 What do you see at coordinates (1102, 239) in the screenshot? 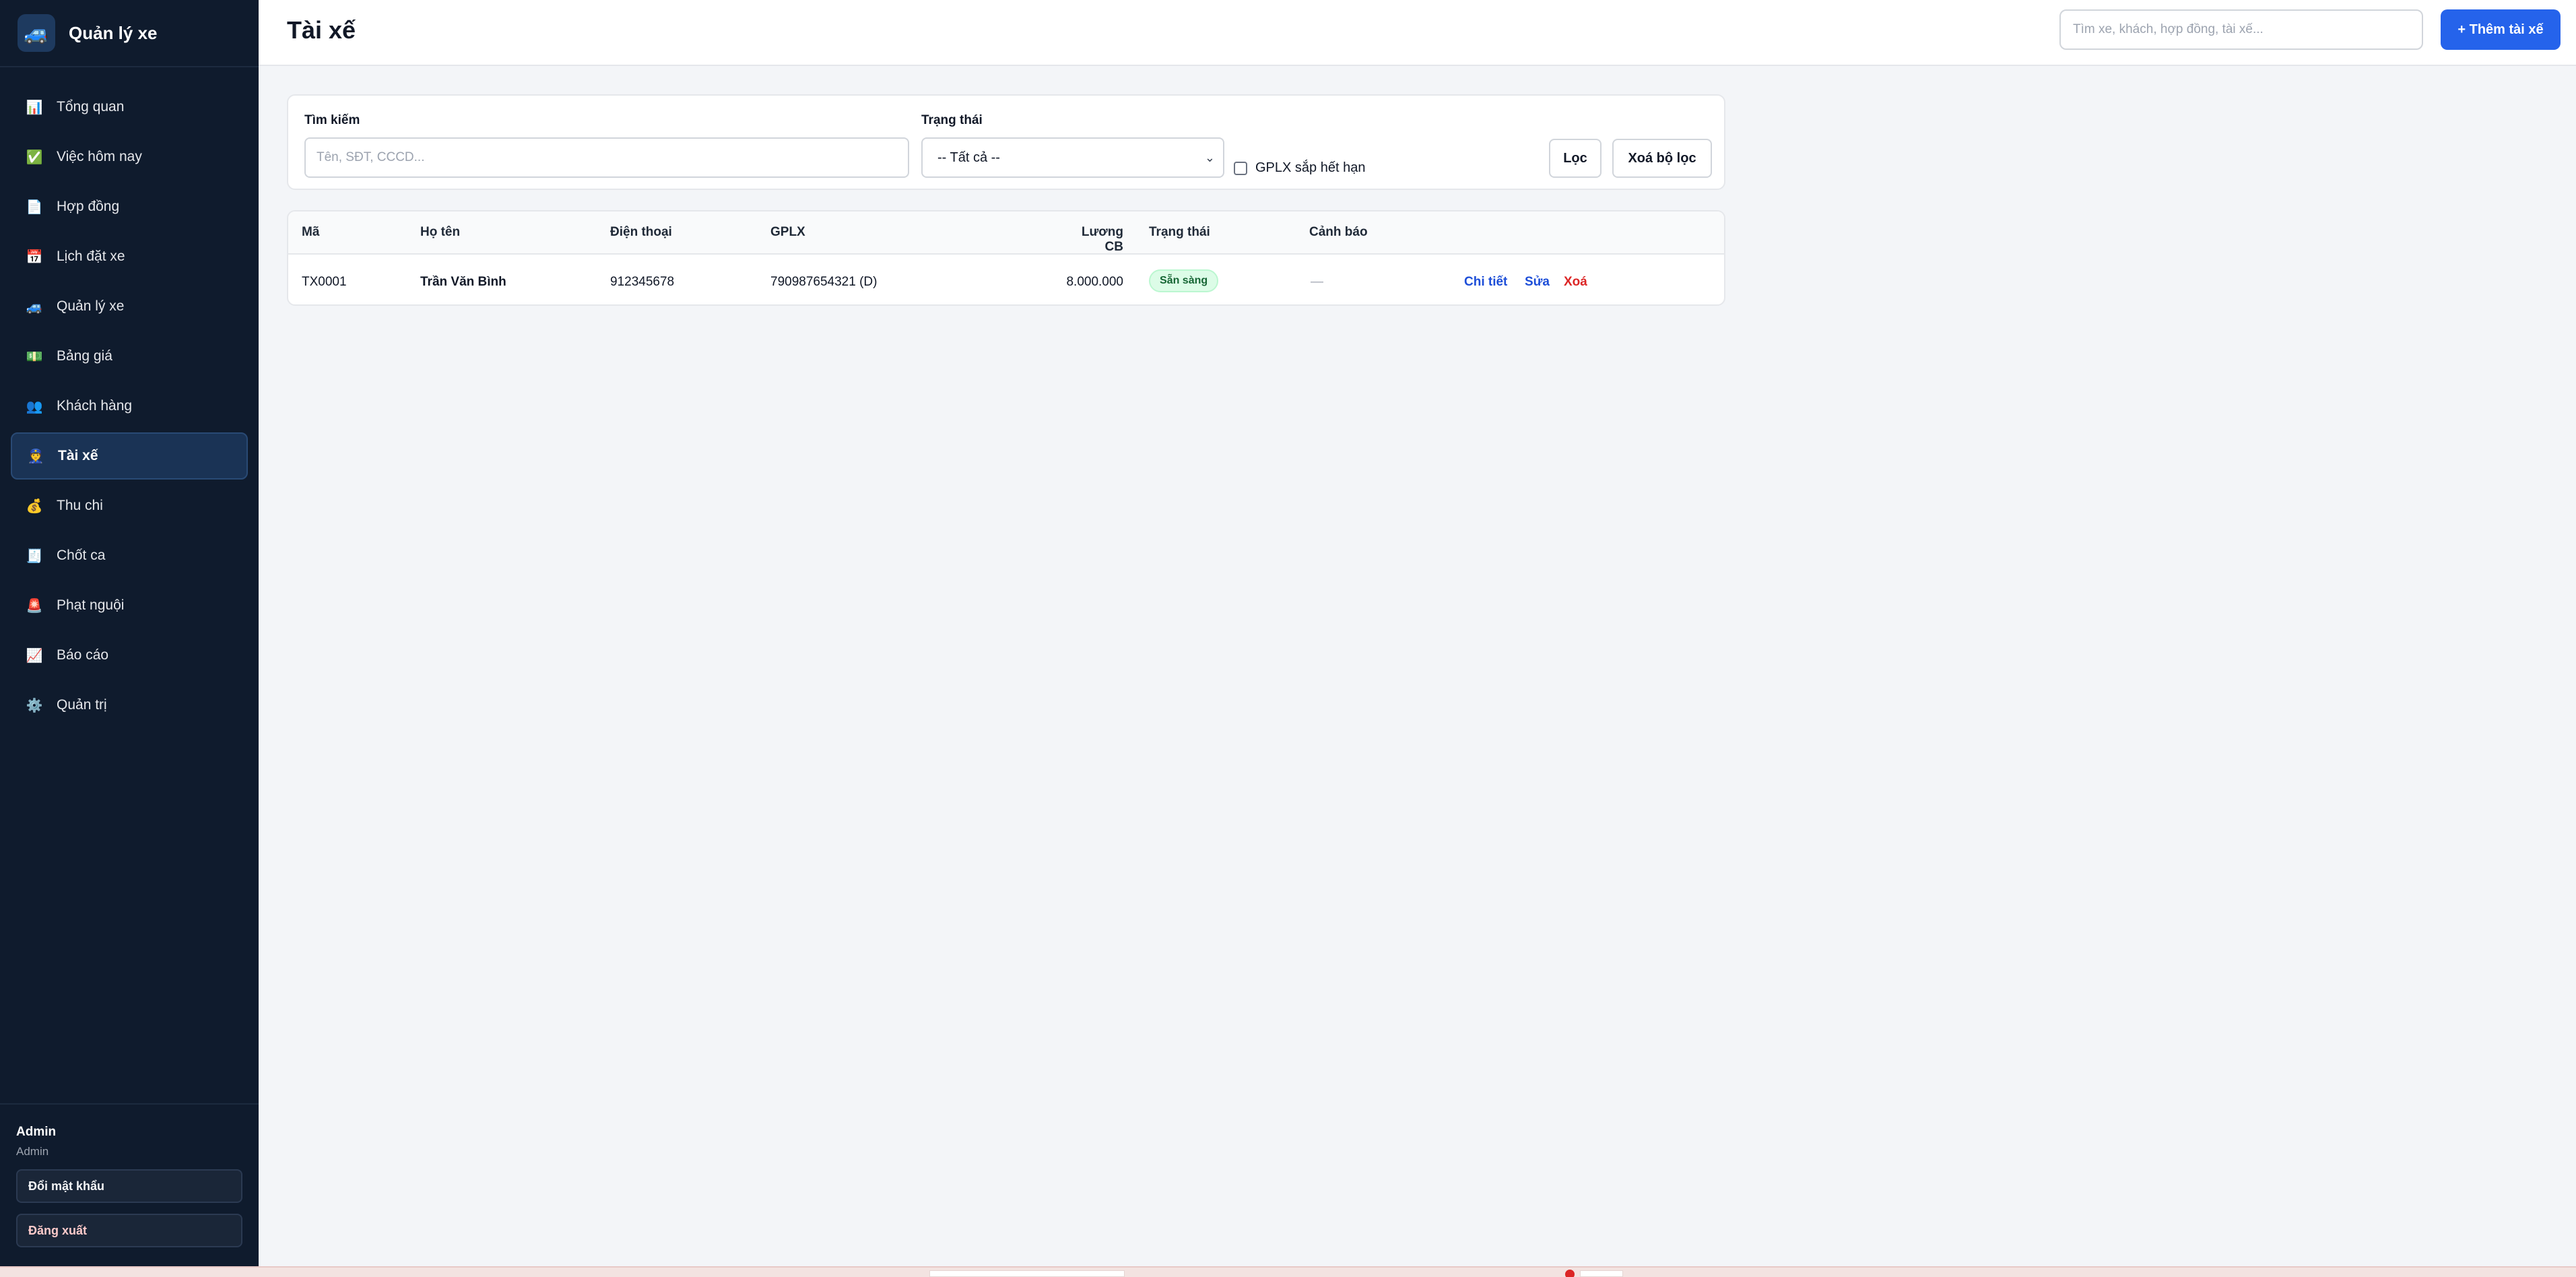
I see `column-header-salary: Lương CB` at bounding box center [1102, 239].